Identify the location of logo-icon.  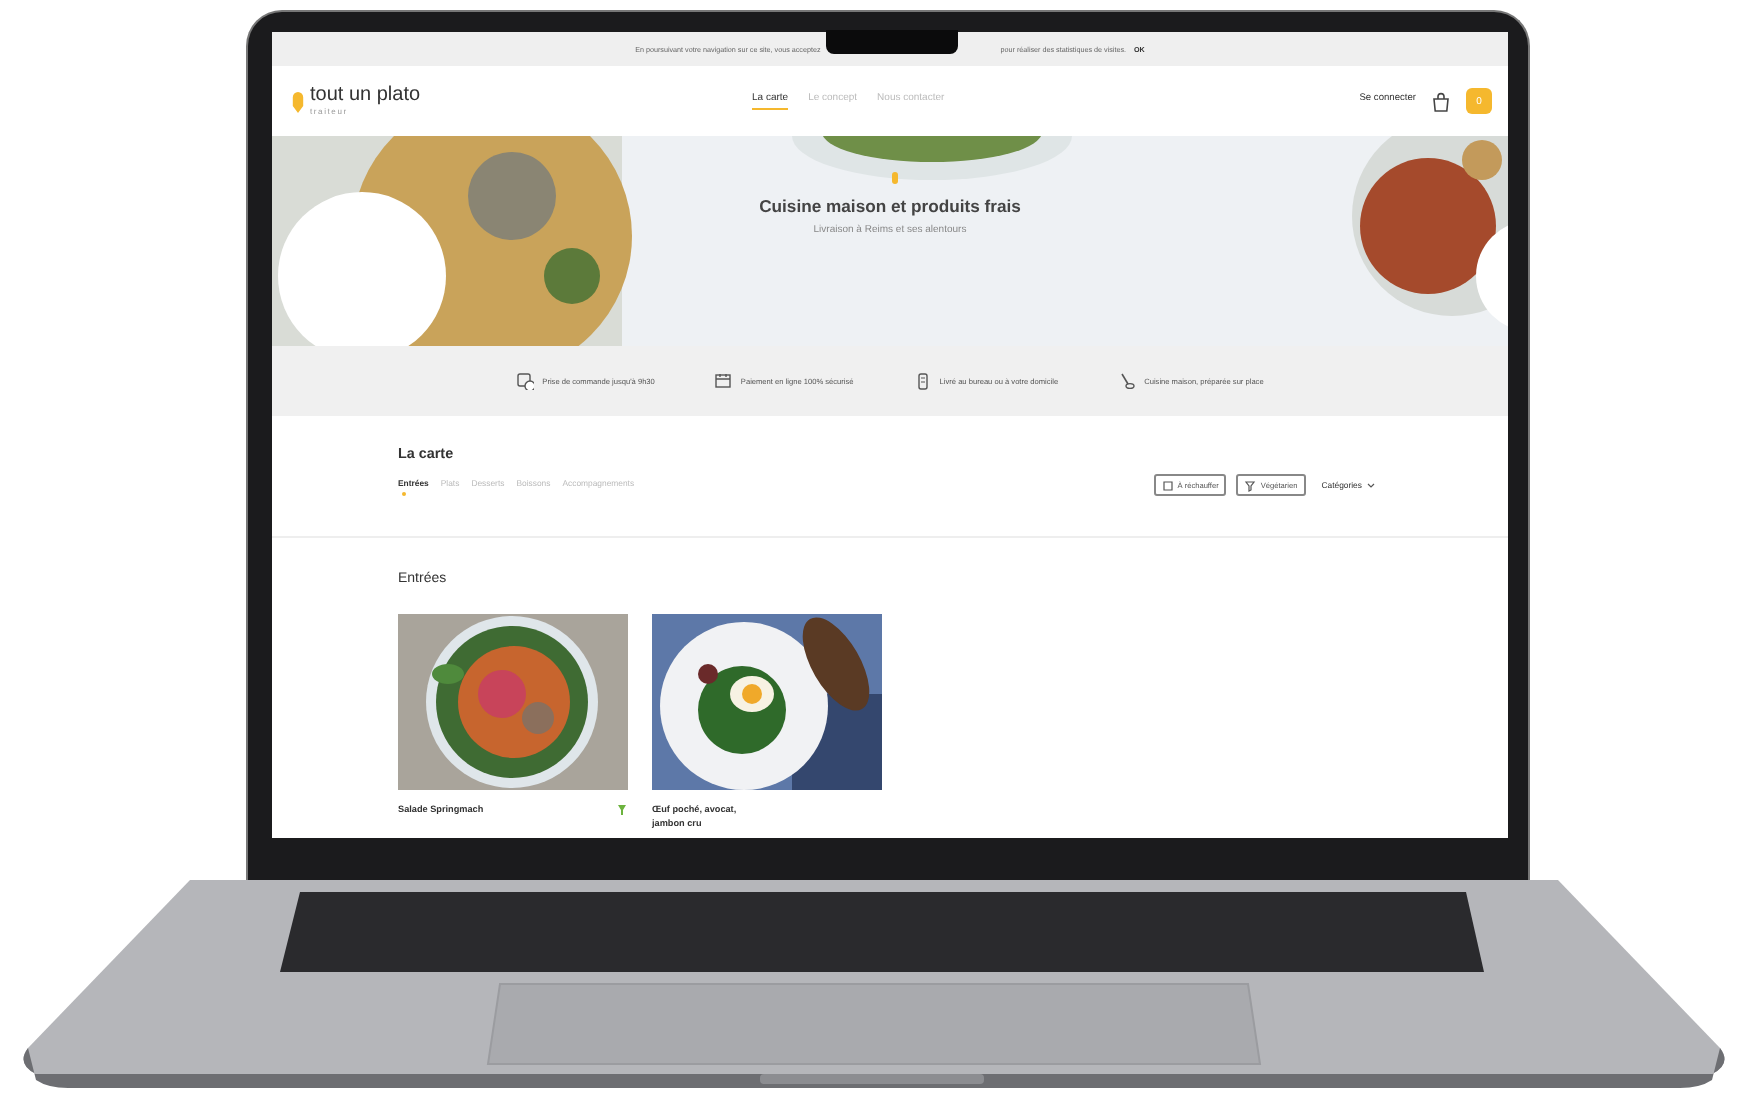
(298, 101).